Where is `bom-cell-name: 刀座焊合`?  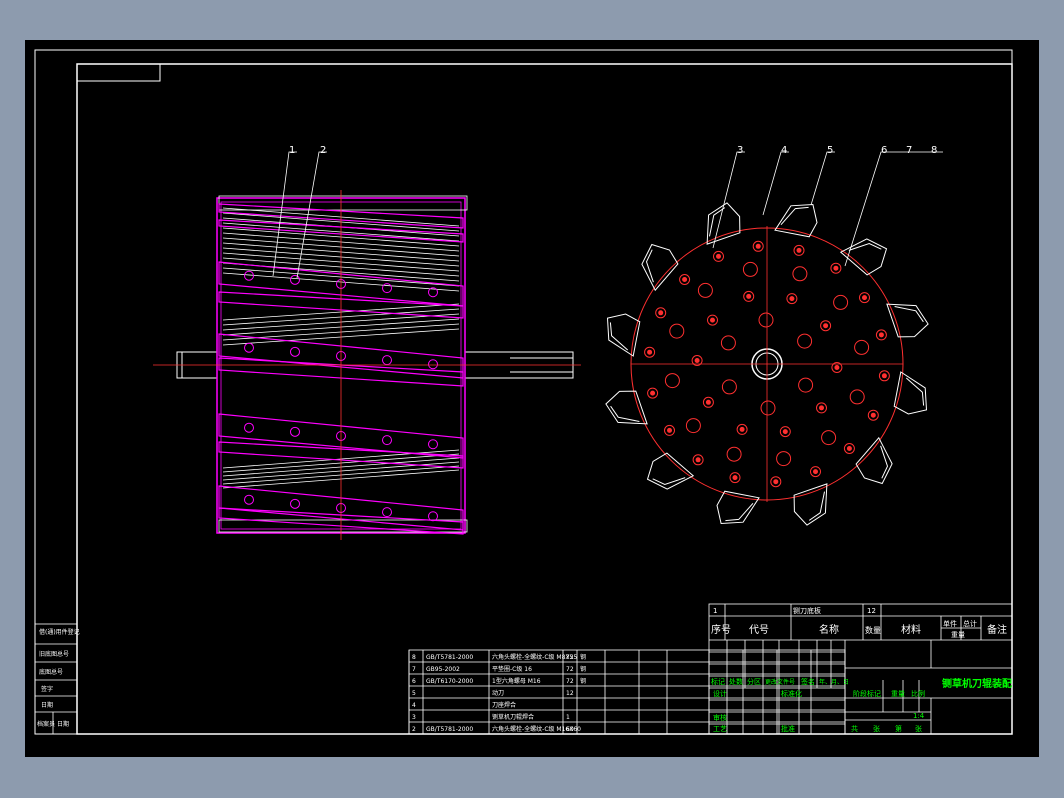
bom-cell-name: 刀座焊合 is located at coordinates (504, 705).